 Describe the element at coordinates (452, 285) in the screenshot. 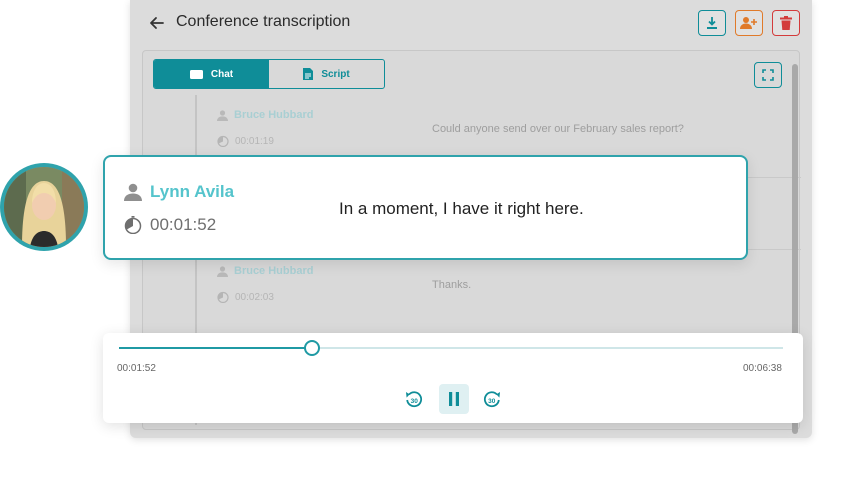

I see `message-text: Thanks.` at that location.